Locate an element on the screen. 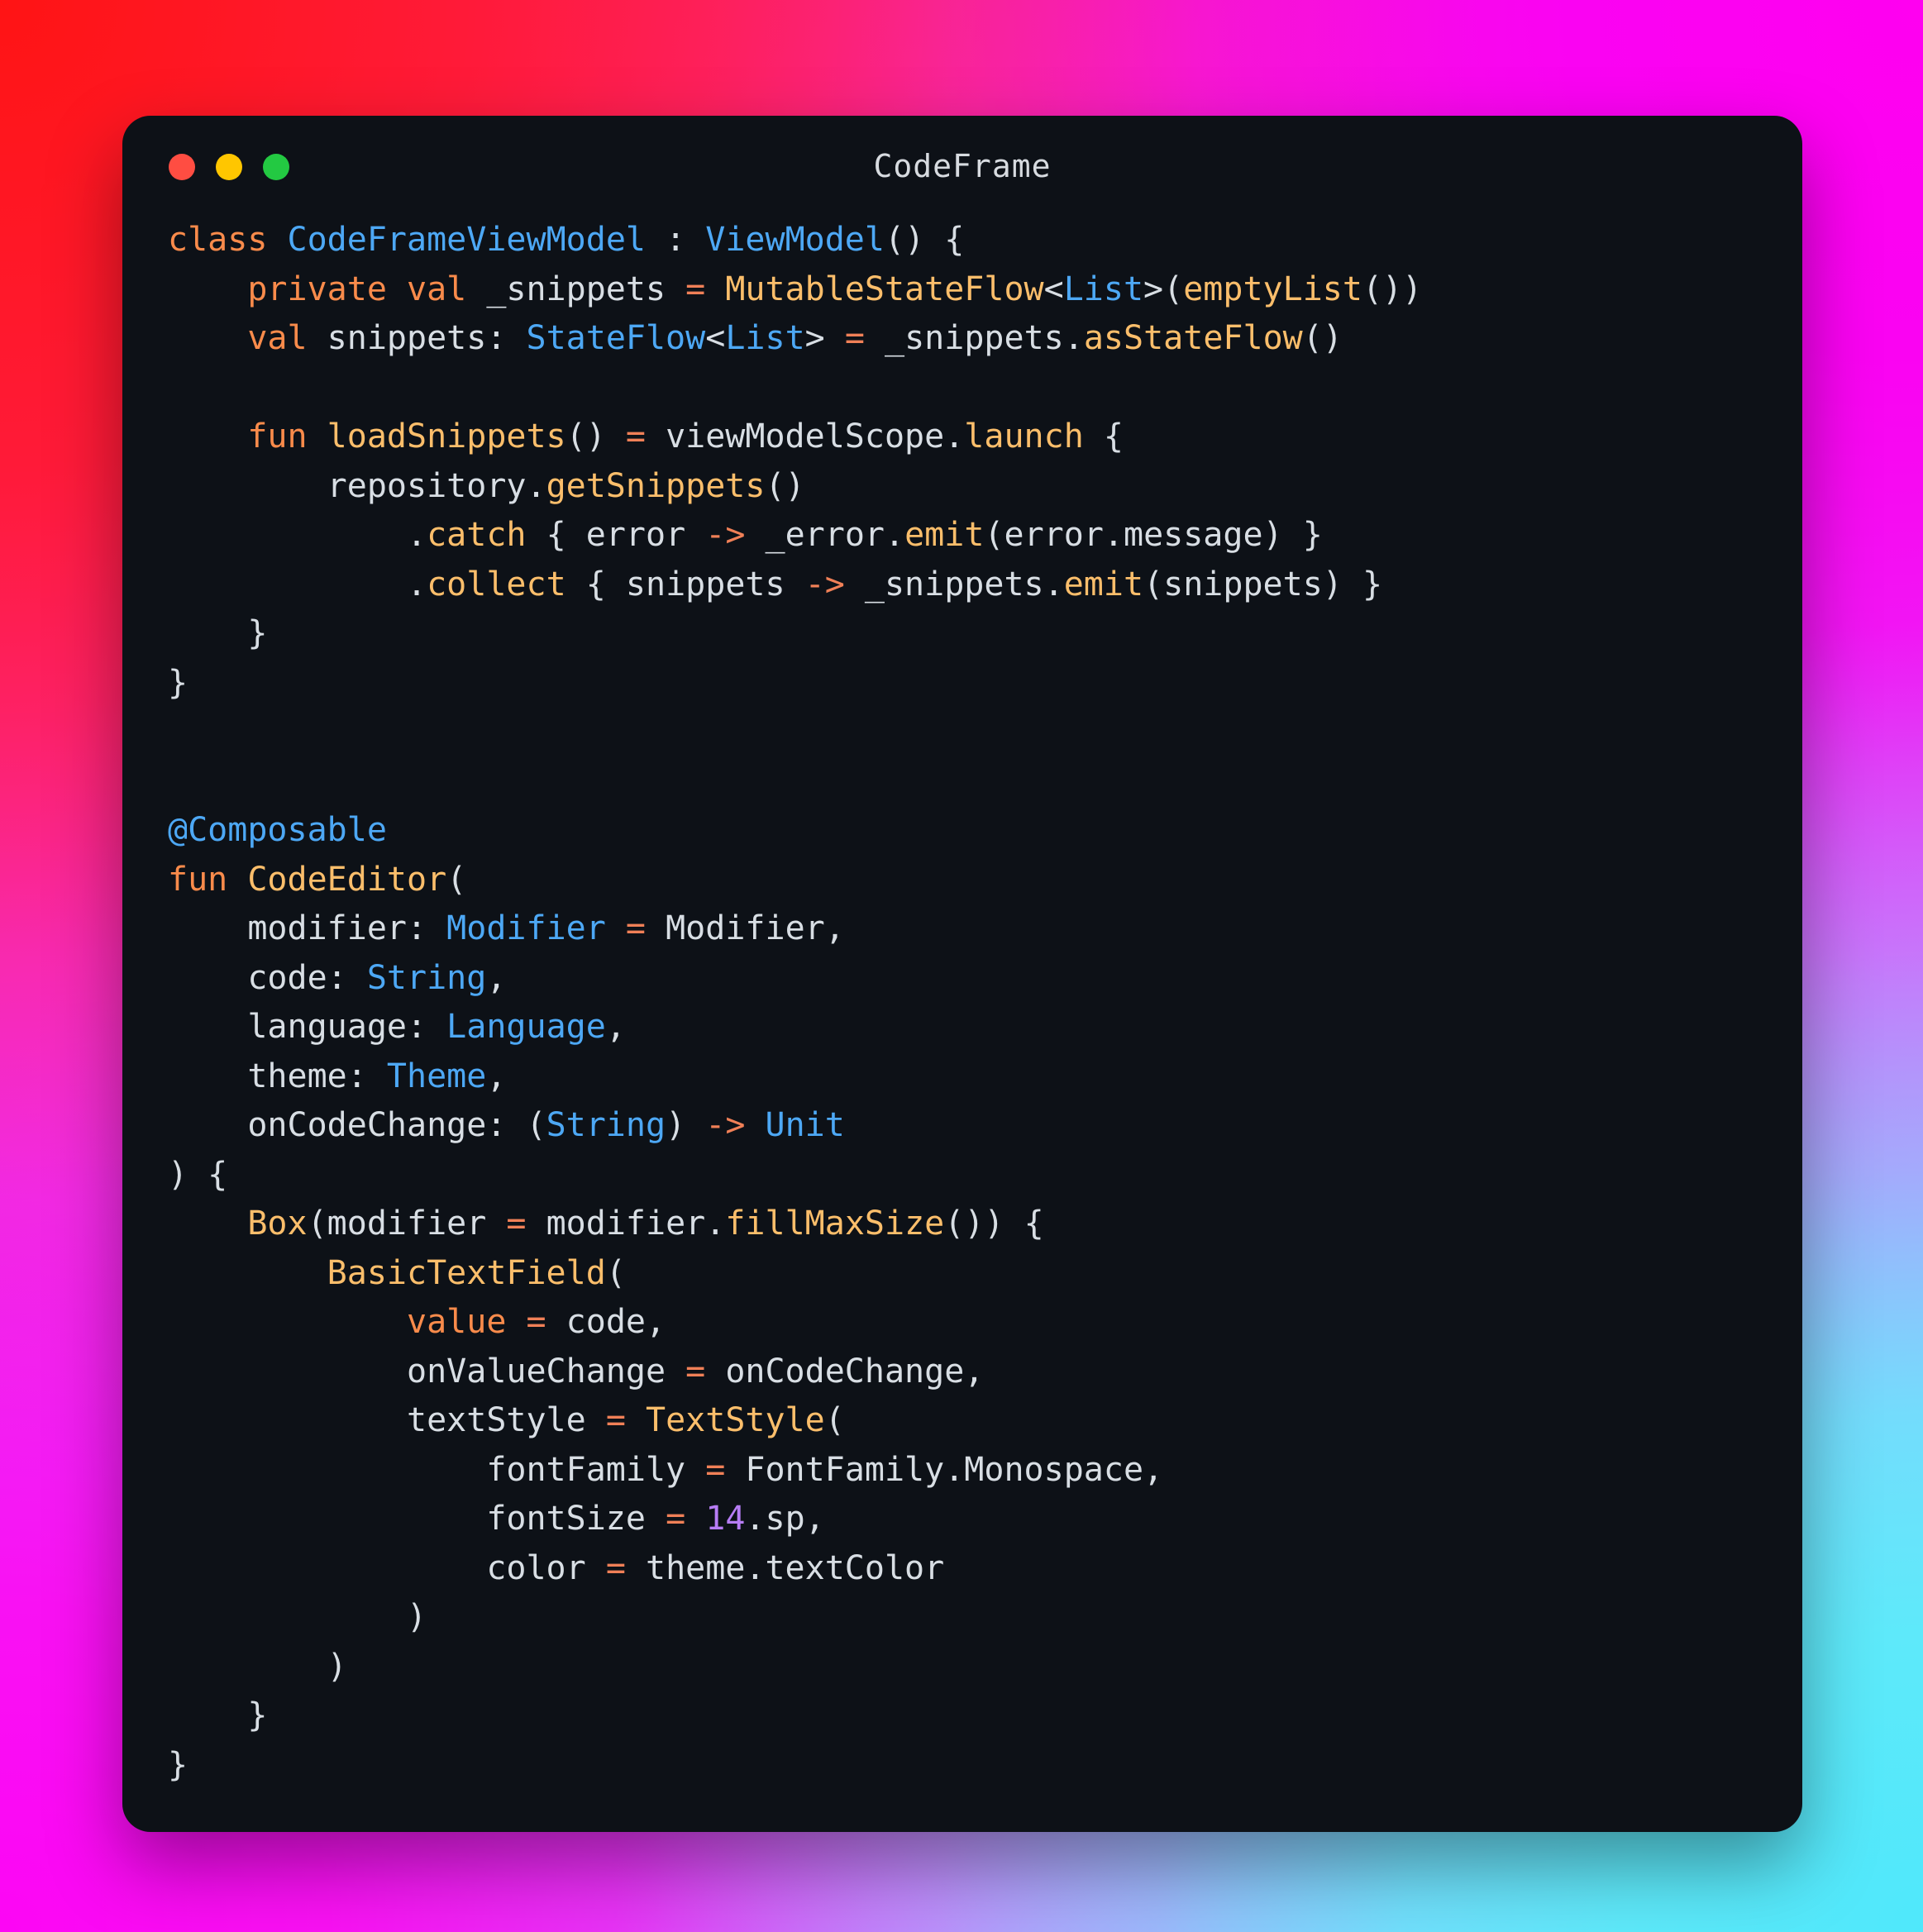 This screenshot has height=1932, width=1923. code-line: color = theme.textColor is located at coordinates (962, 1569).